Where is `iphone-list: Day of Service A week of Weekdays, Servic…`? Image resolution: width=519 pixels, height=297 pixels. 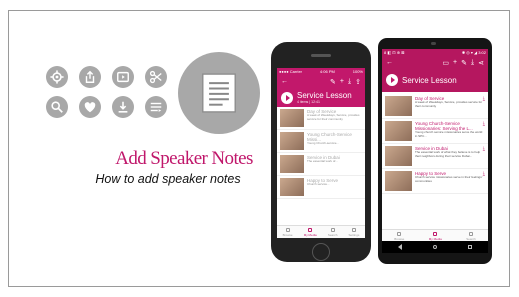
iphone-list: Day of Service A week of Weekdays, Servic… is located at coordinates (321, 153).